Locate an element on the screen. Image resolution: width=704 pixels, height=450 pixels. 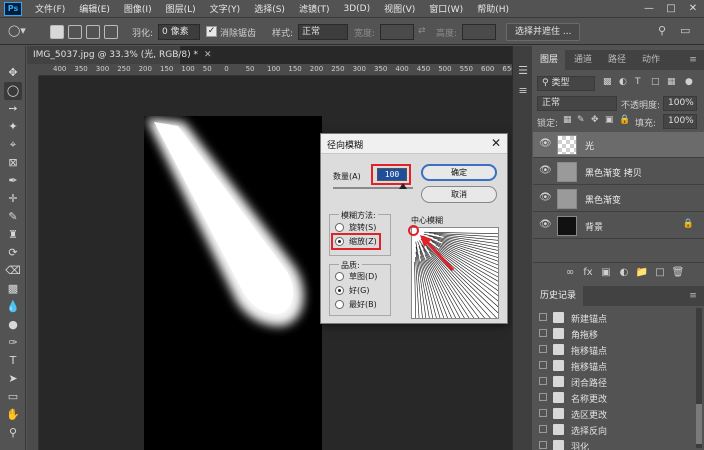
history-item: 选择反向 is located at coordinates (613, 429).